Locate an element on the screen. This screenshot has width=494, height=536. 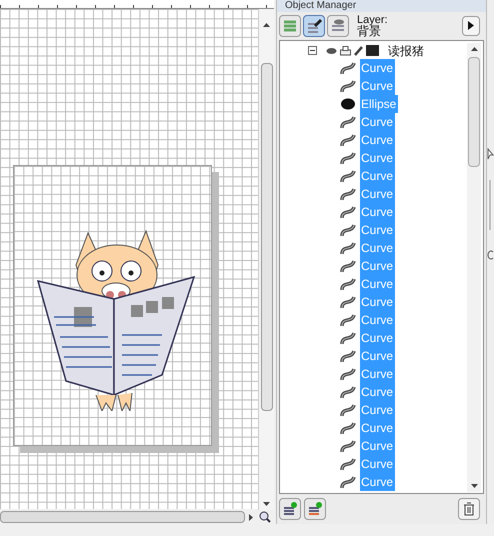
new-layer-button is located at coordinates (290, 509).